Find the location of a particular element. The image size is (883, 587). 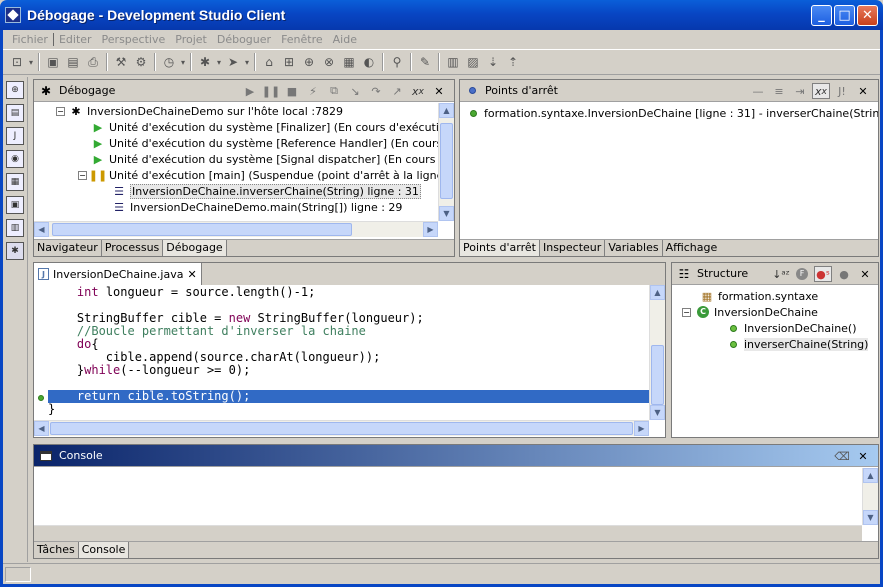

hide-fields-icon: F is located at coordinates (802, 274).